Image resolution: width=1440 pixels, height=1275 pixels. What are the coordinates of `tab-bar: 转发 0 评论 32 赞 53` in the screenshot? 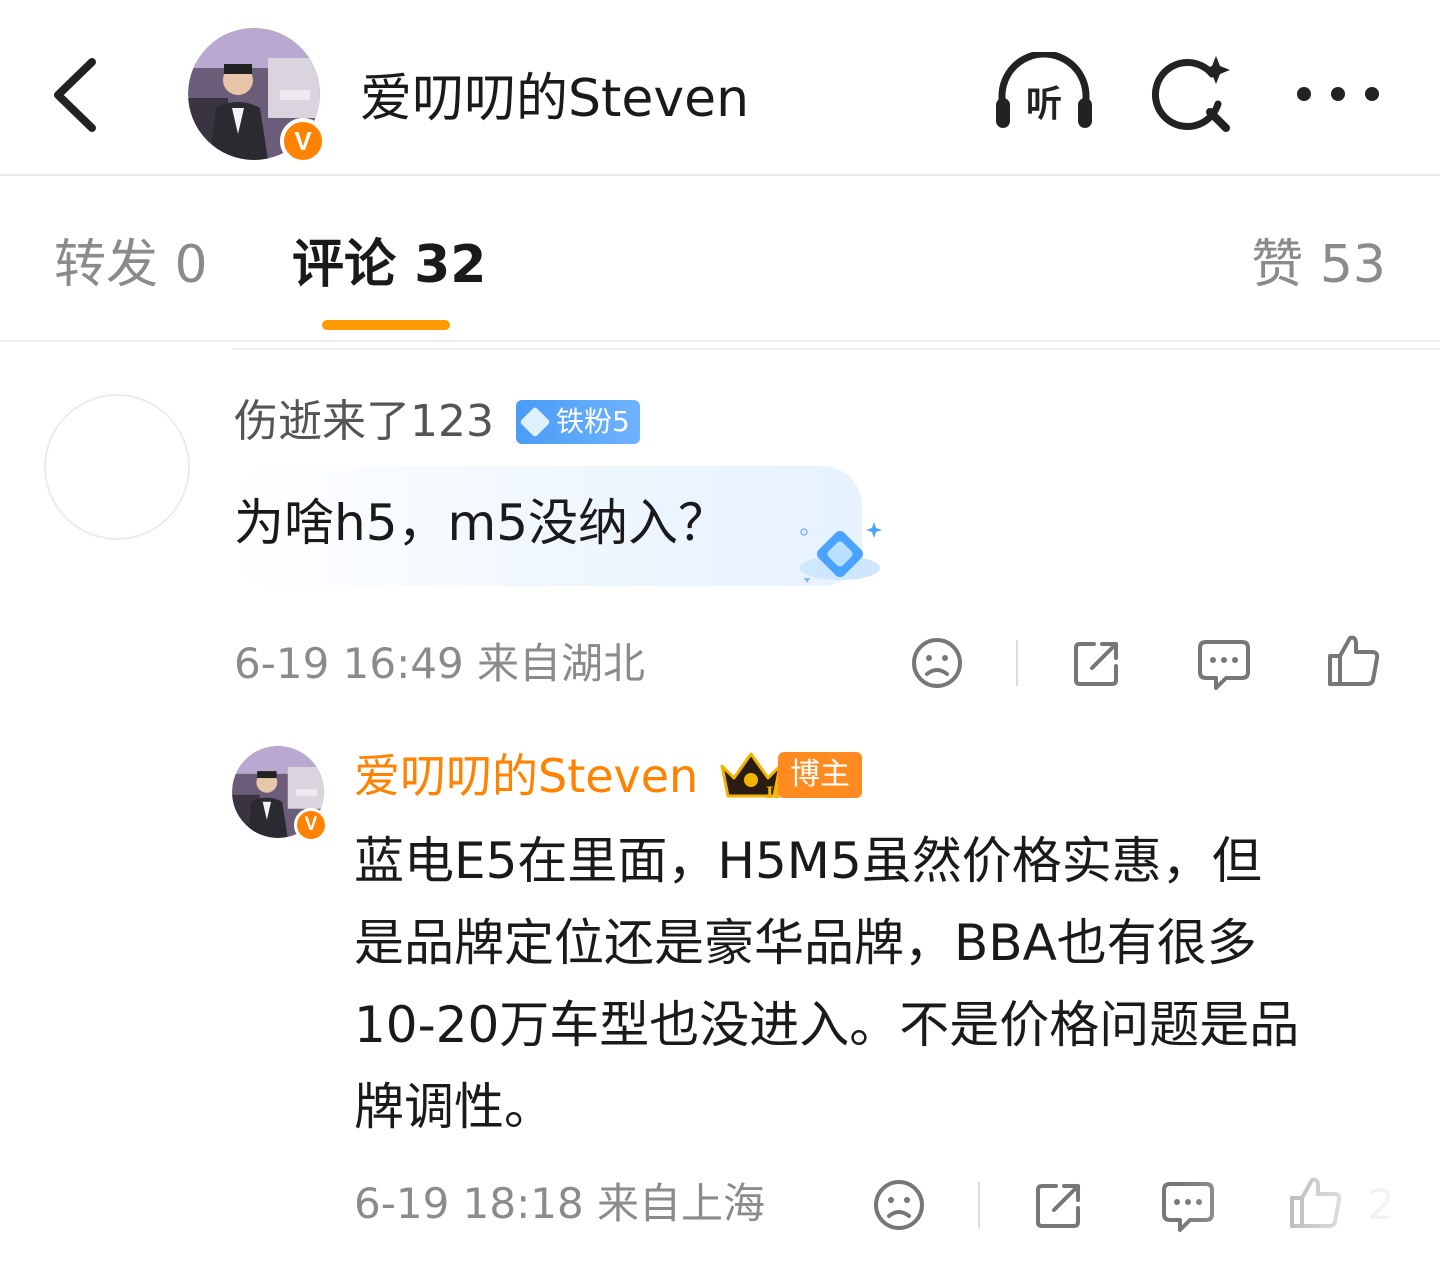 It's located at (720, 260).